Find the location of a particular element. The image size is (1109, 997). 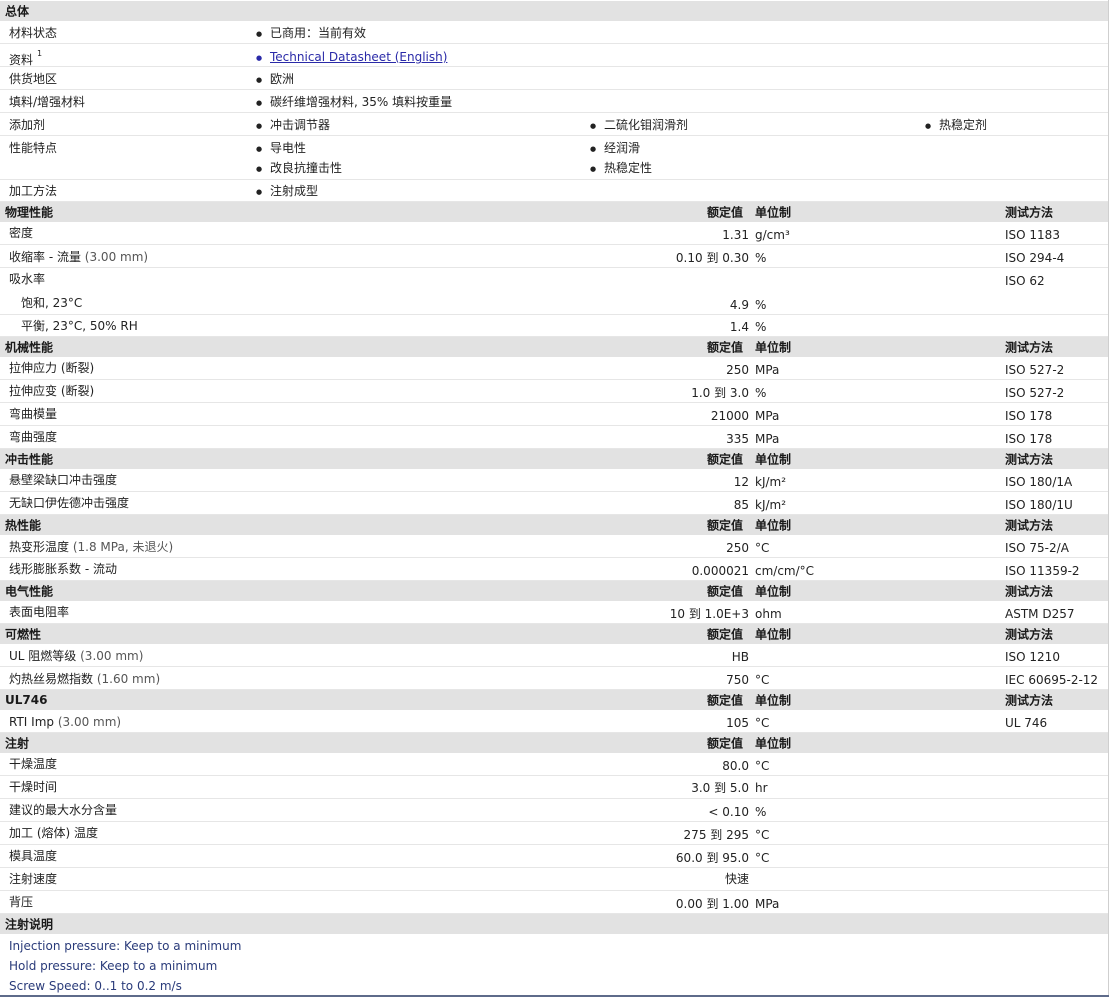

row-label: 干燥温度 is located at coordinates (33, 764).